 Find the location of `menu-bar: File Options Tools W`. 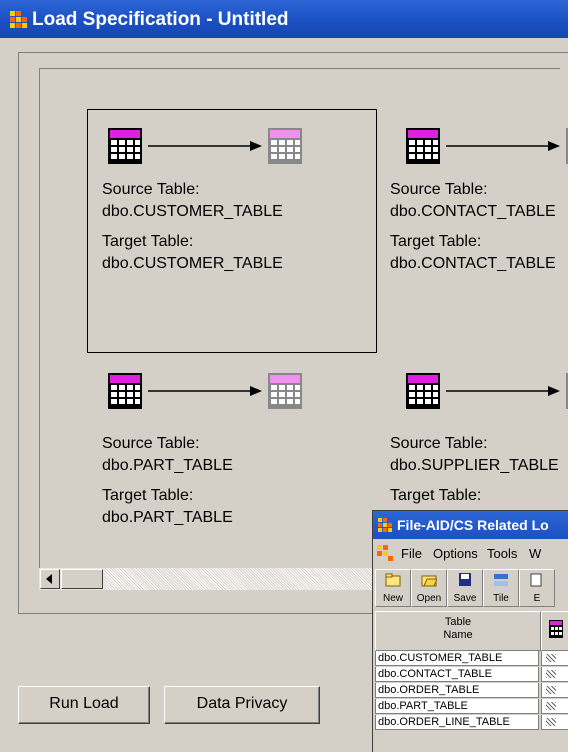

menu-bar: File Options Tools W is located at coordinates (470, 553).